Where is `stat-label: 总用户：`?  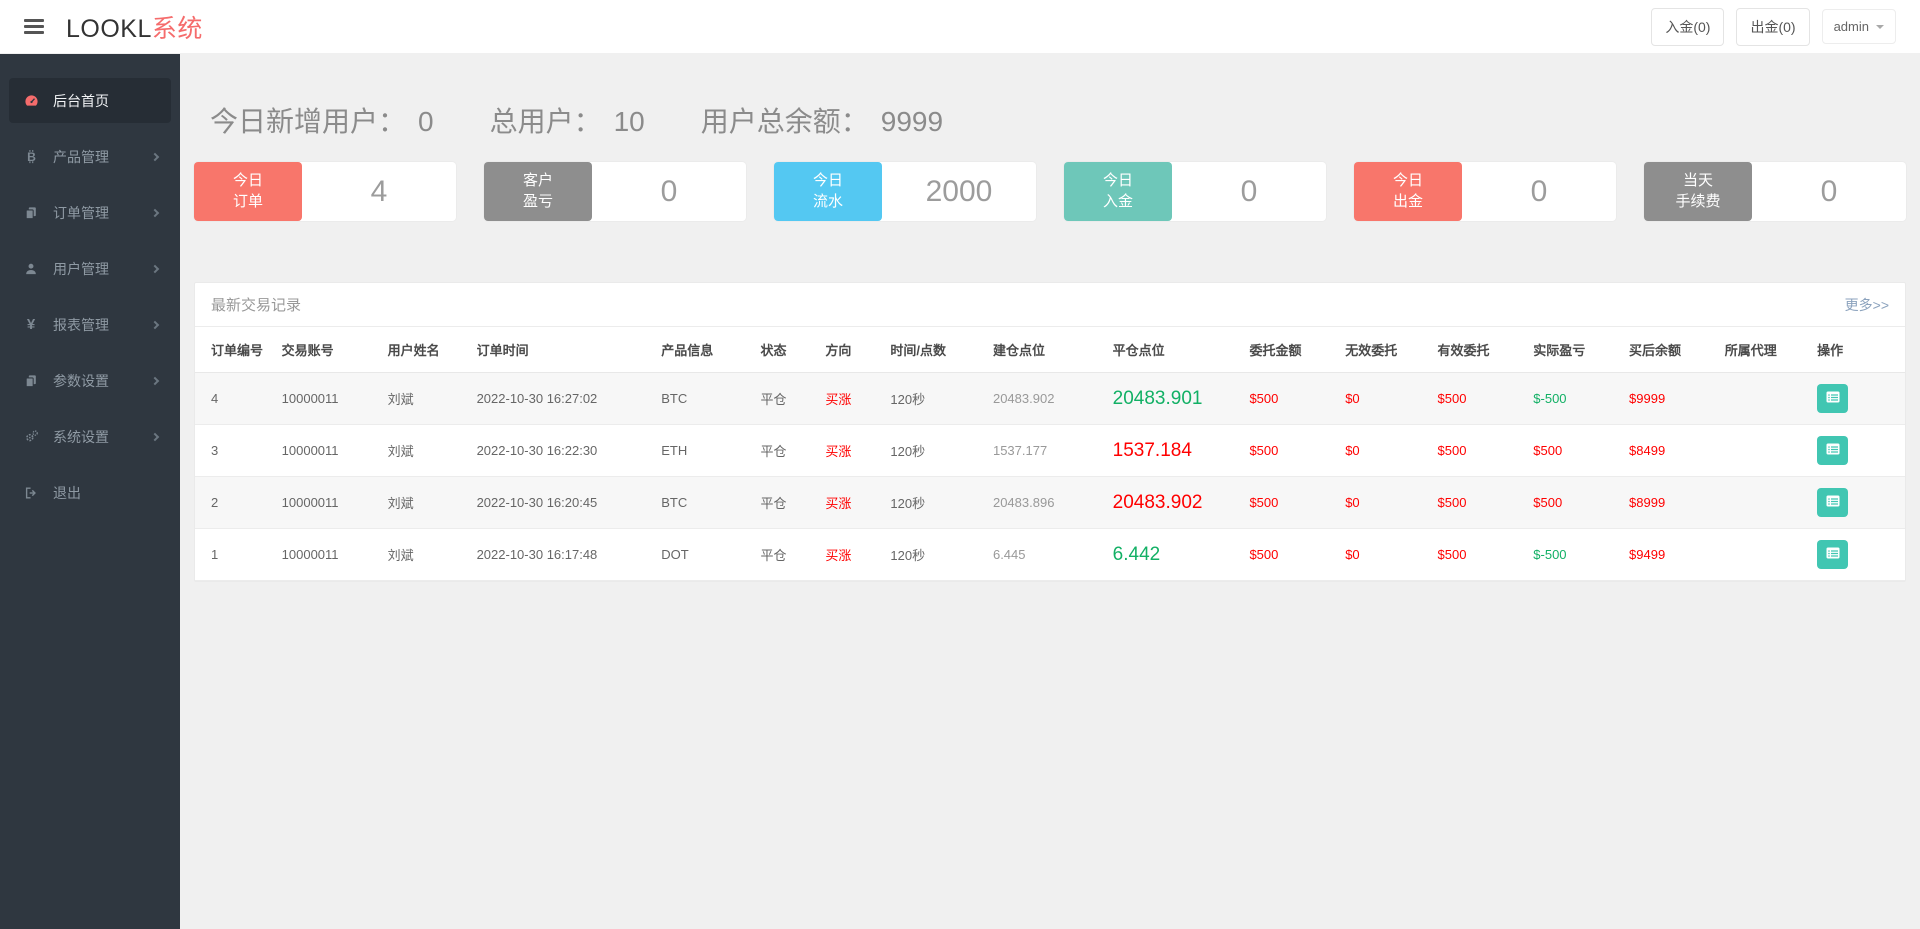 stat-label: 总用户： is located at coordinates (545, 121).